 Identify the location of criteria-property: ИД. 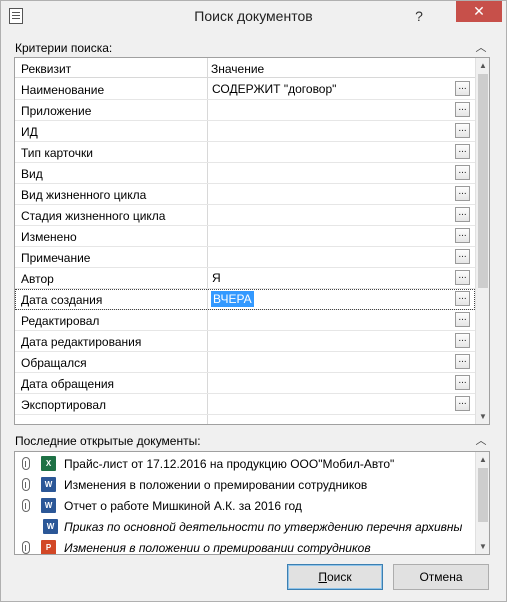
(29, 132).